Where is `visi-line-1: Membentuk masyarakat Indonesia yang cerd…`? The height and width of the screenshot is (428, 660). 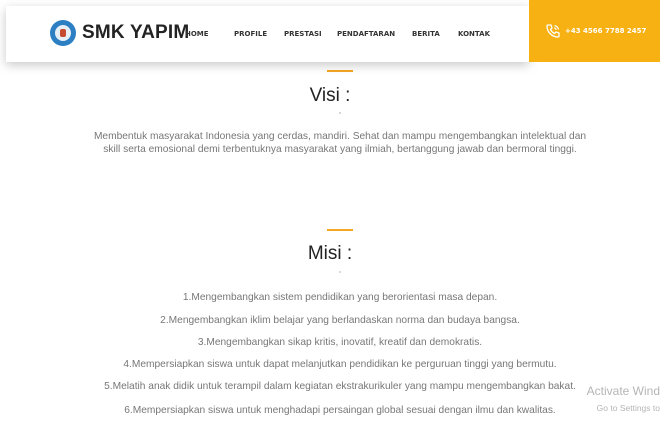 visi-line-1: Membentuk masyarakat Indonesia yang cerd… is located at coordinates (340, 136).